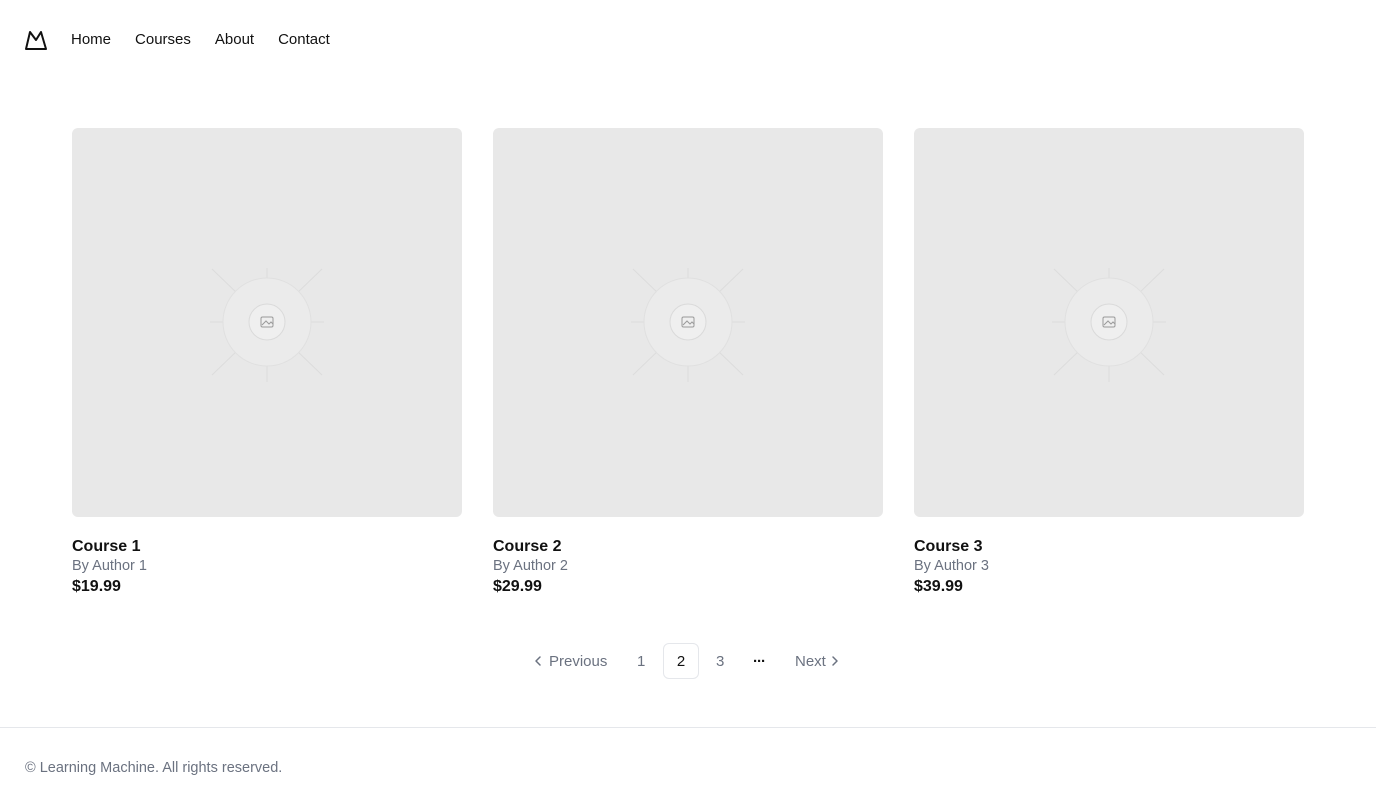  Describe the element at coordinates (154, 768) in the screenshot. I see `footer-copyright: © Learning Machine. All rights reserved.` at that location.